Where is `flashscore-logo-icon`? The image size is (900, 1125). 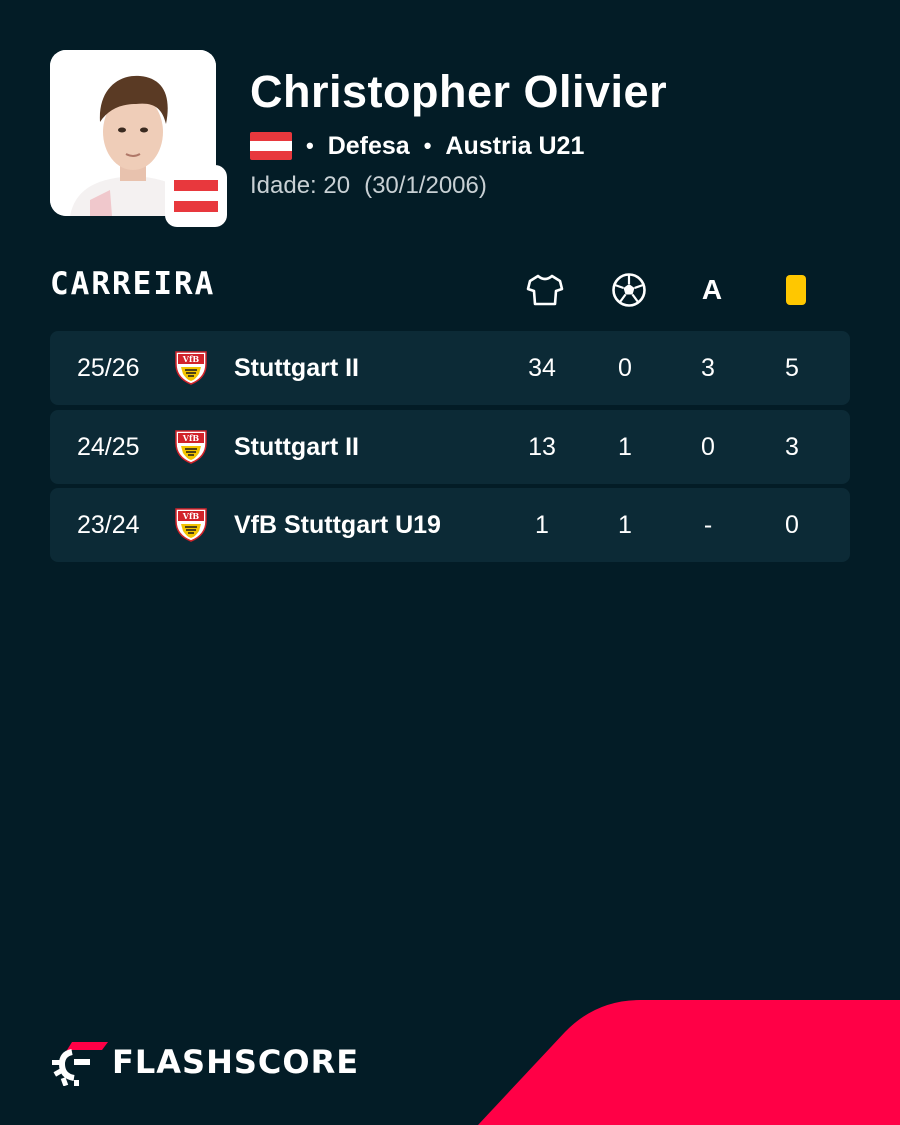 flashscore-logo-icon is located at coordinates (79, 1064).